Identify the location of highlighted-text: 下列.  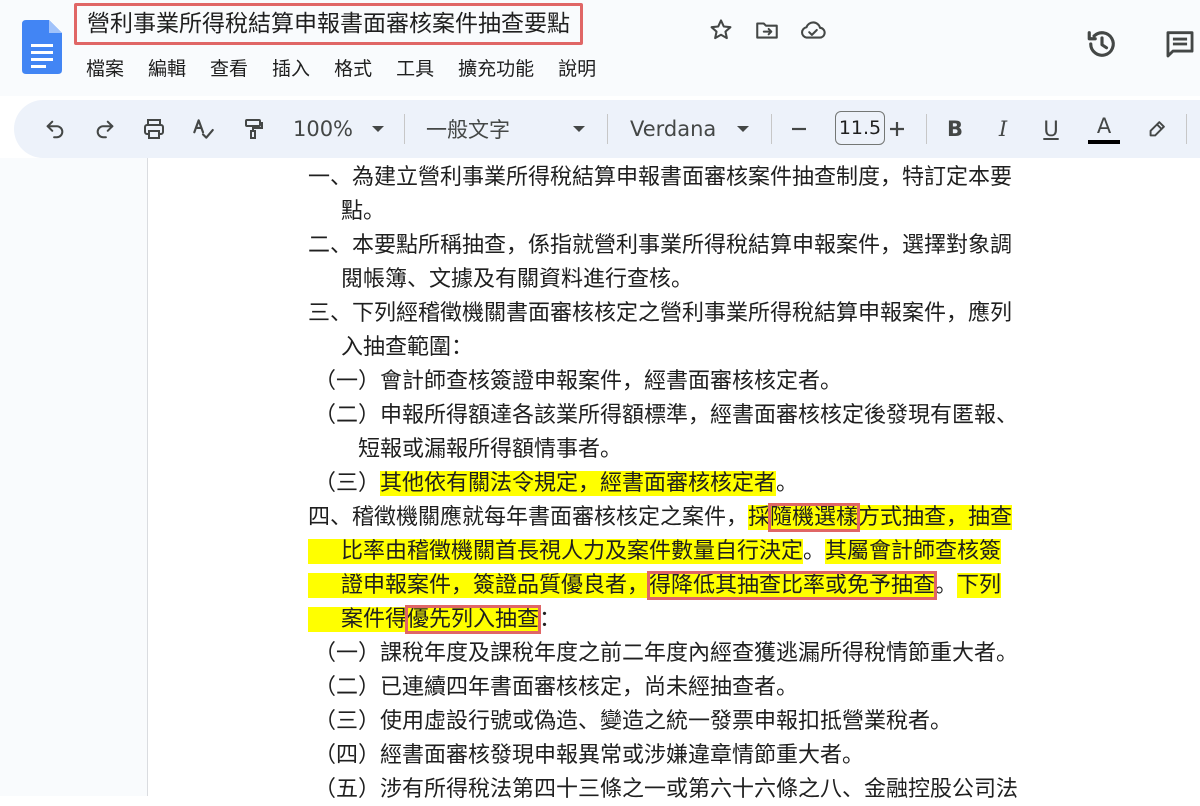
(979, 585).